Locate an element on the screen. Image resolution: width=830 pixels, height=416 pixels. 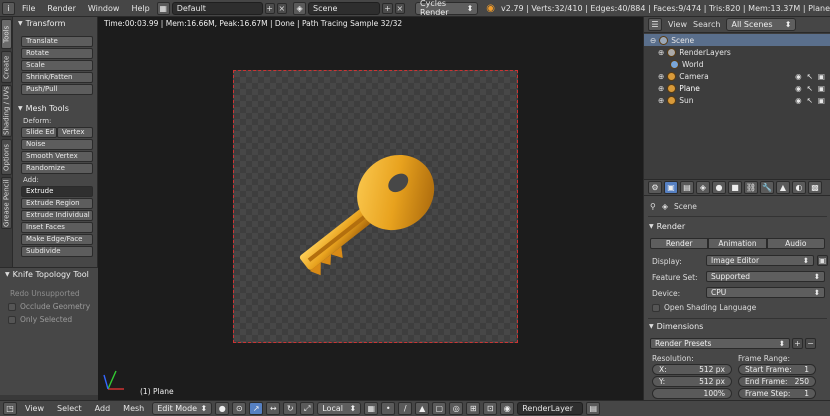
inset-faces-button: Inset Faces is located at coordinates (57, 227).